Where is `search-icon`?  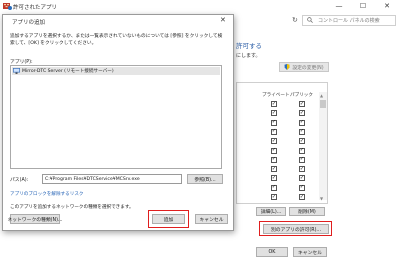
search-icon is located at coordinates (310, 20).